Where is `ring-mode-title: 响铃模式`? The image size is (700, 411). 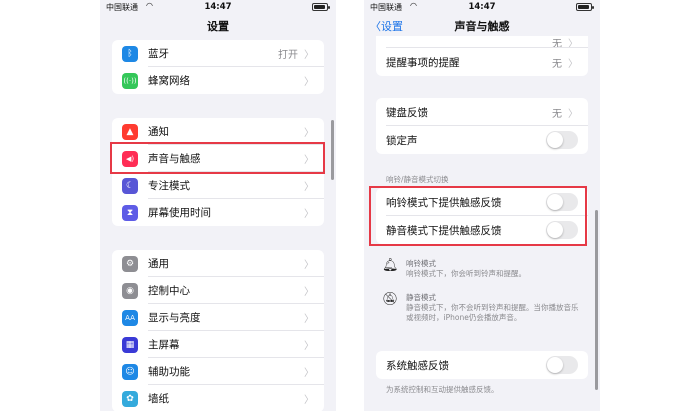 ring-mode-title: 响铃模式 is located at coordinates (421, 263).